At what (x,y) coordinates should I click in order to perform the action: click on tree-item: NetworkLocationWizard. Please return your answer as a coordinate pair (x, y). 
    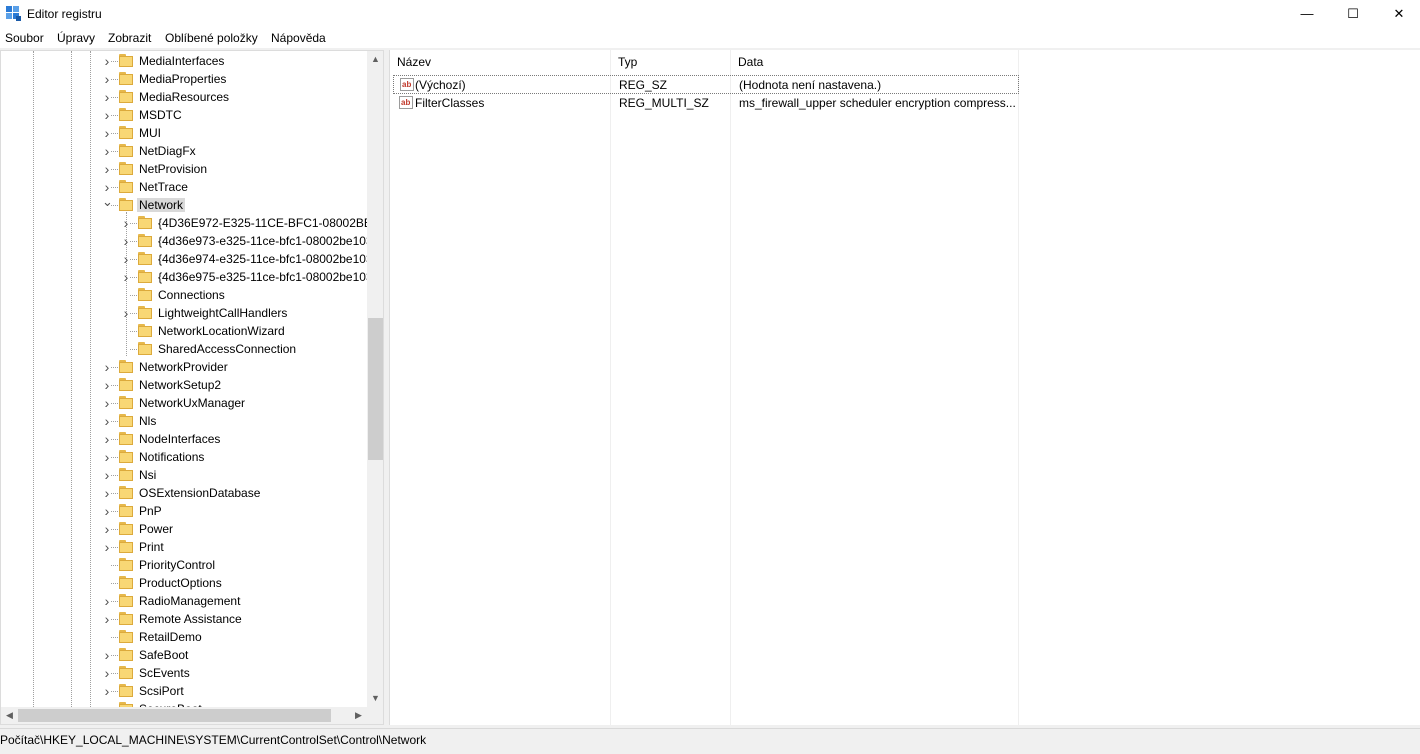
    Looking at the image, I should click on (166, 331).